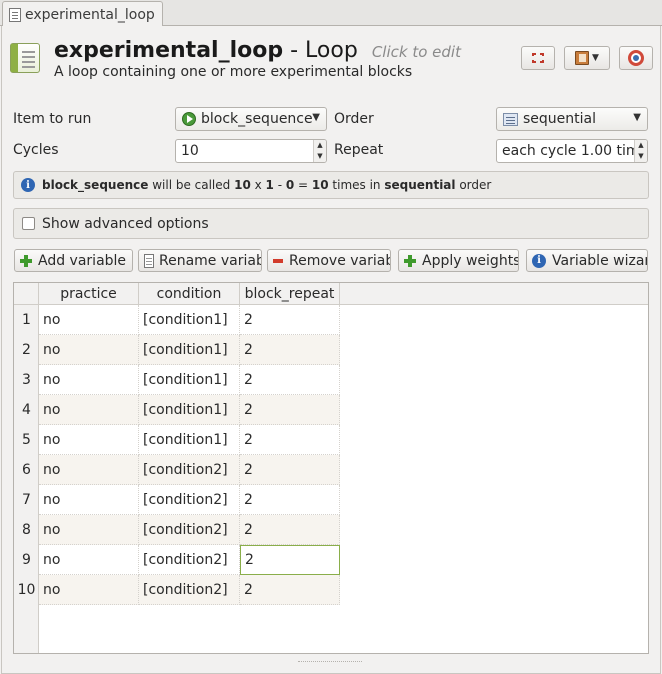 Image resolution: width=662 pixels, height=674 pixels. I want to click on document-icon, so click(15, 14).